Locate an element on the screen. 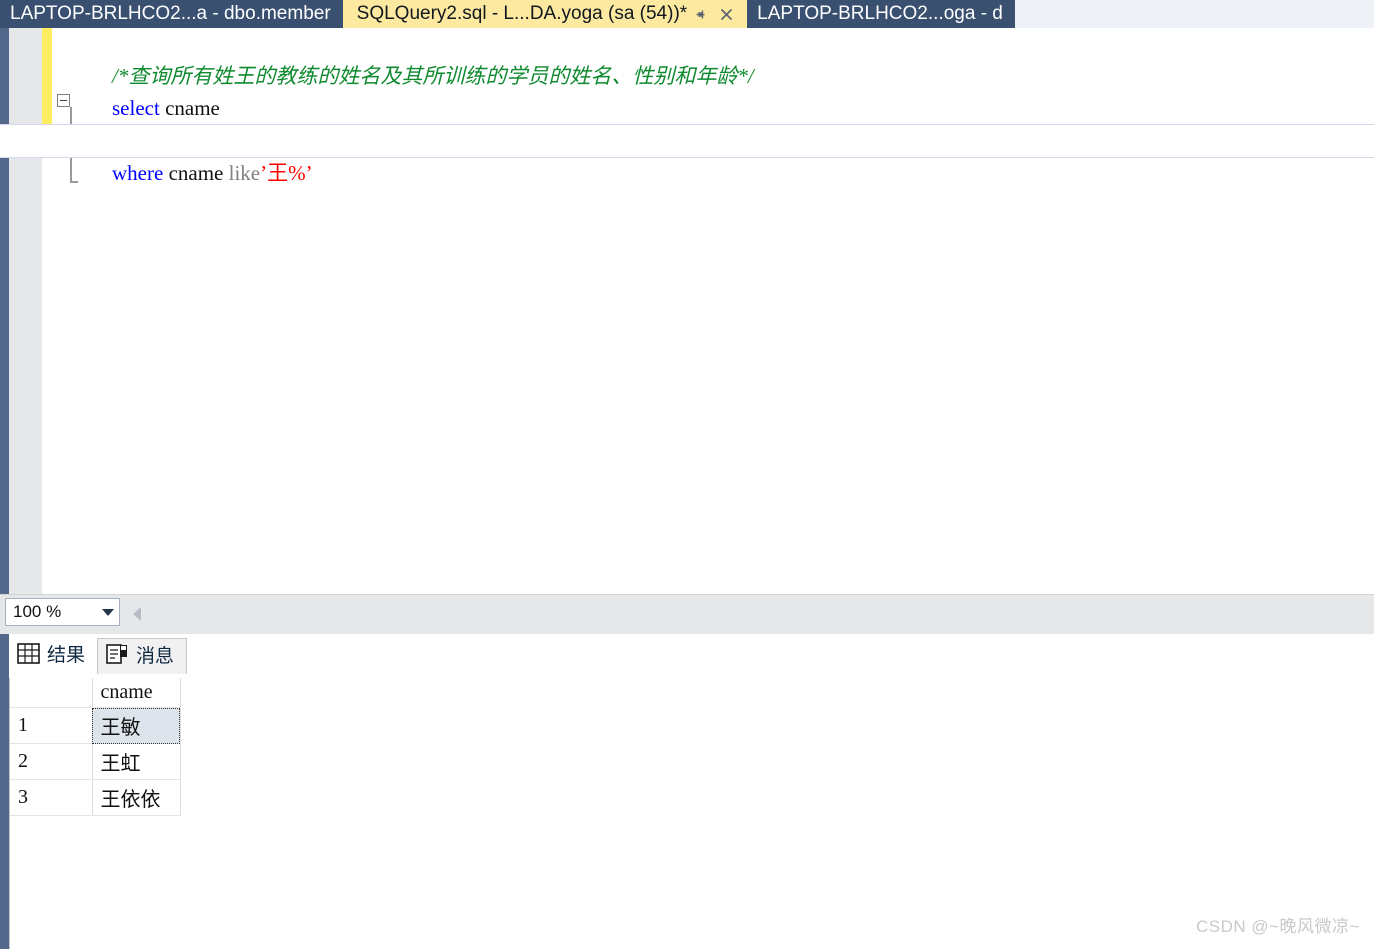 This screenshot has height=949, width=1374. csdn-watermark: CSDN @~晚风微凉~ is located at coordinates (1277, 926).